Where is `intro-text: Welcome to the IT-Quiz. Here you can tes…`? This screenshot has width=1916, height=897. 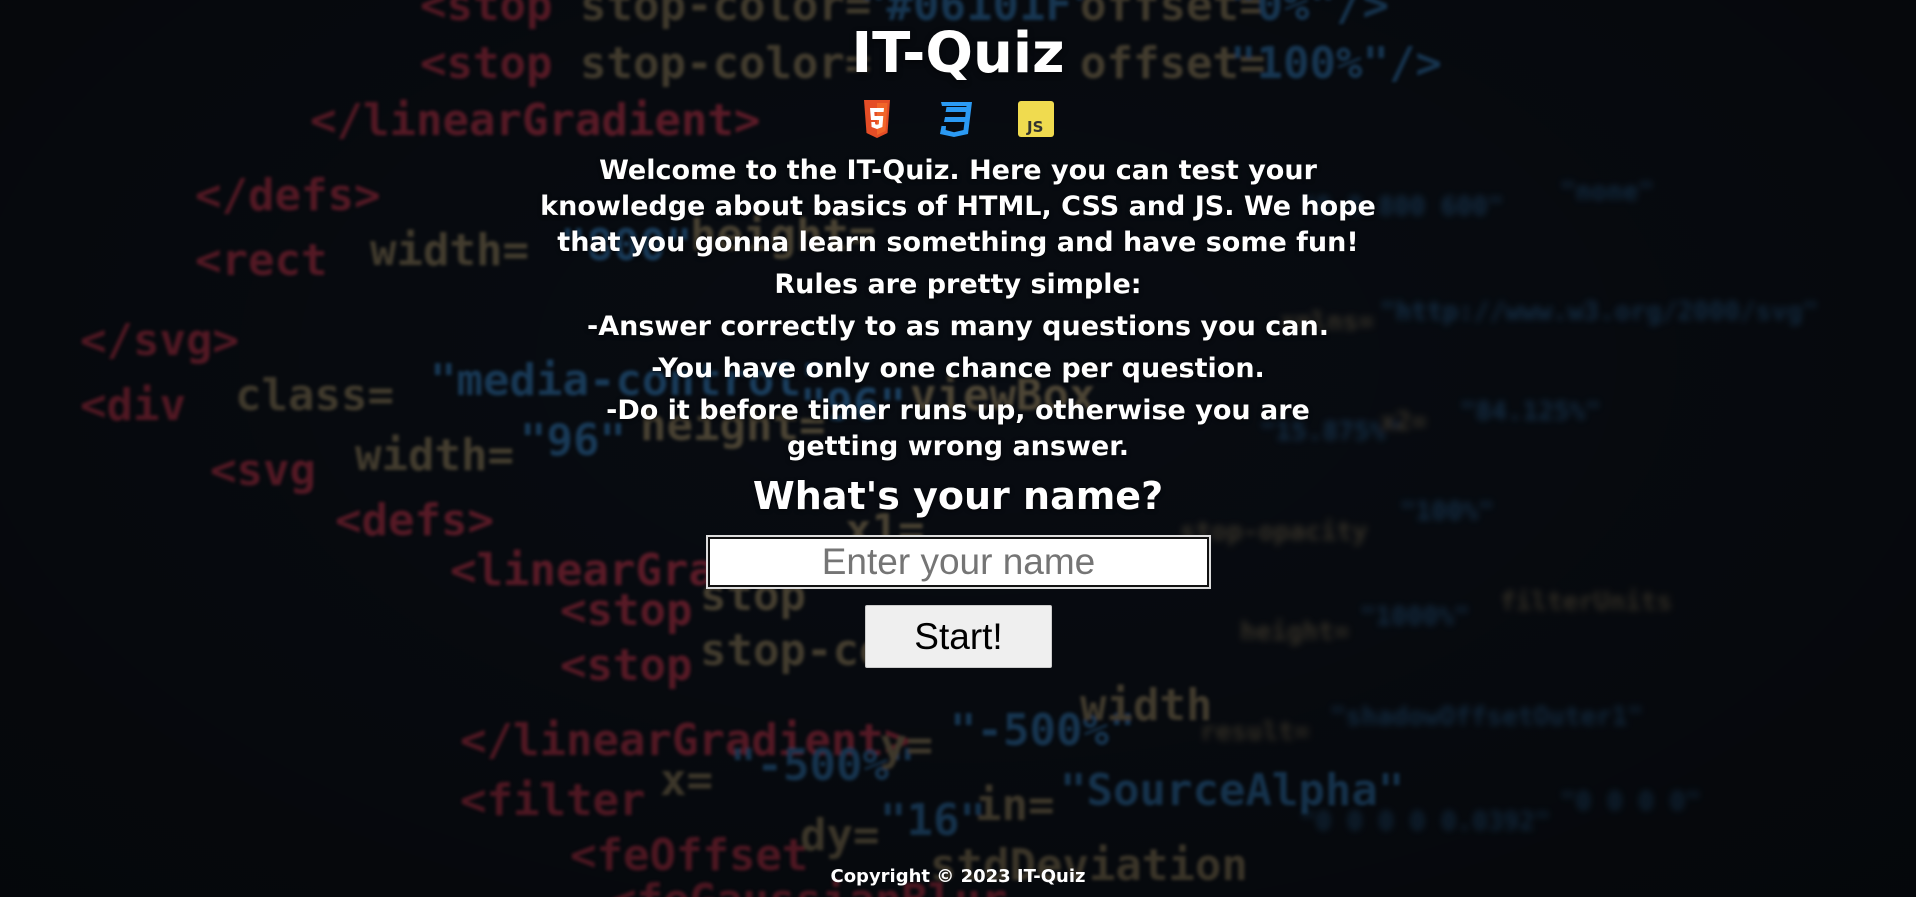 intro-text: Welcome to the IT-Quiz. Here you can tes… is located at coordinates (958, 206).